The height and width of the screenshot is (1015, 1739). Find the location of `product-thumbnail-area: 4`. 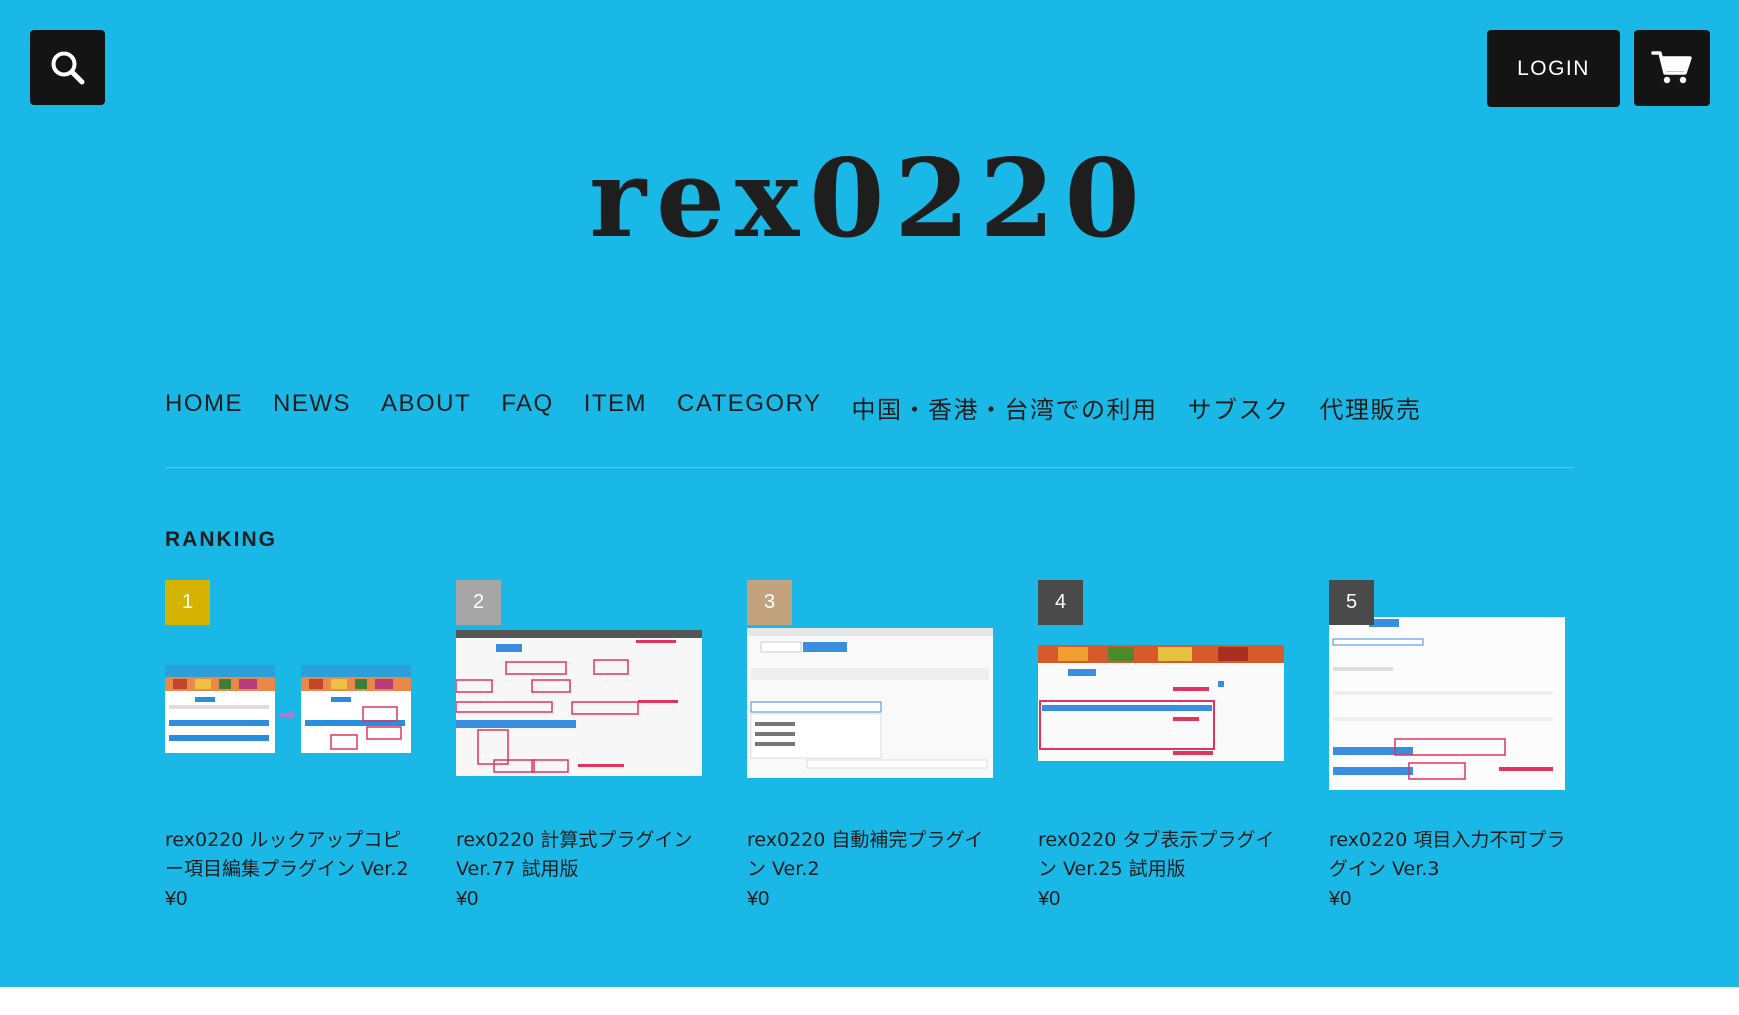

product-thumbnail-area: 4 is located at coordinates (1161, 695).